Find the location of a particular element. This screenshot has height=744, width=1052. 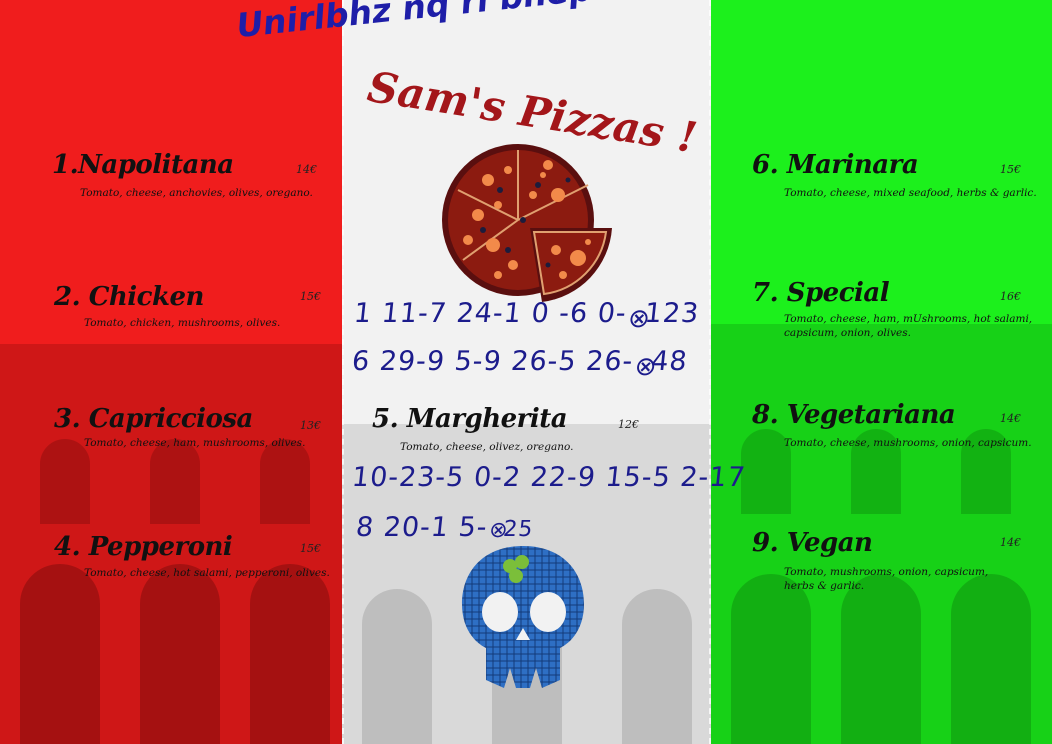

menu-item-margherita-desc: Tomato, cheese, olivez, oregano. is located at coordinates (487, 447).